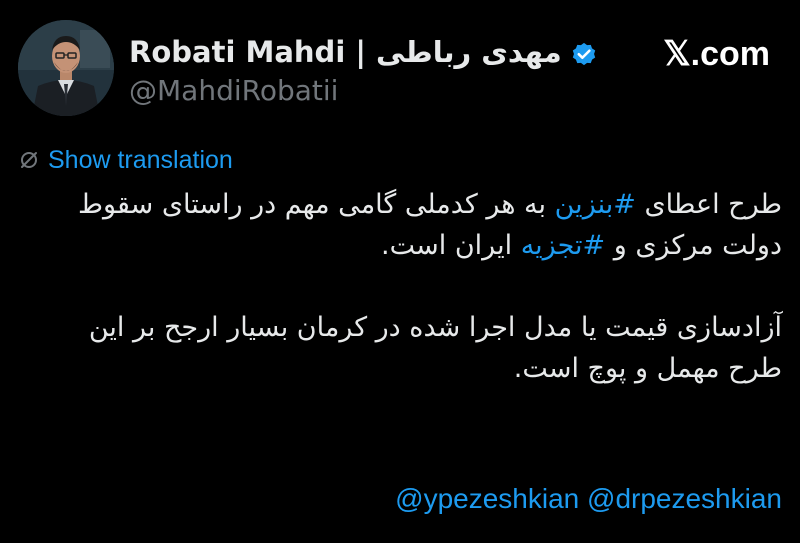 Image resolution: width=800 pixels, height=543 pixels. I want to click on hashtag-link: #بنزین, so click(595, 204).